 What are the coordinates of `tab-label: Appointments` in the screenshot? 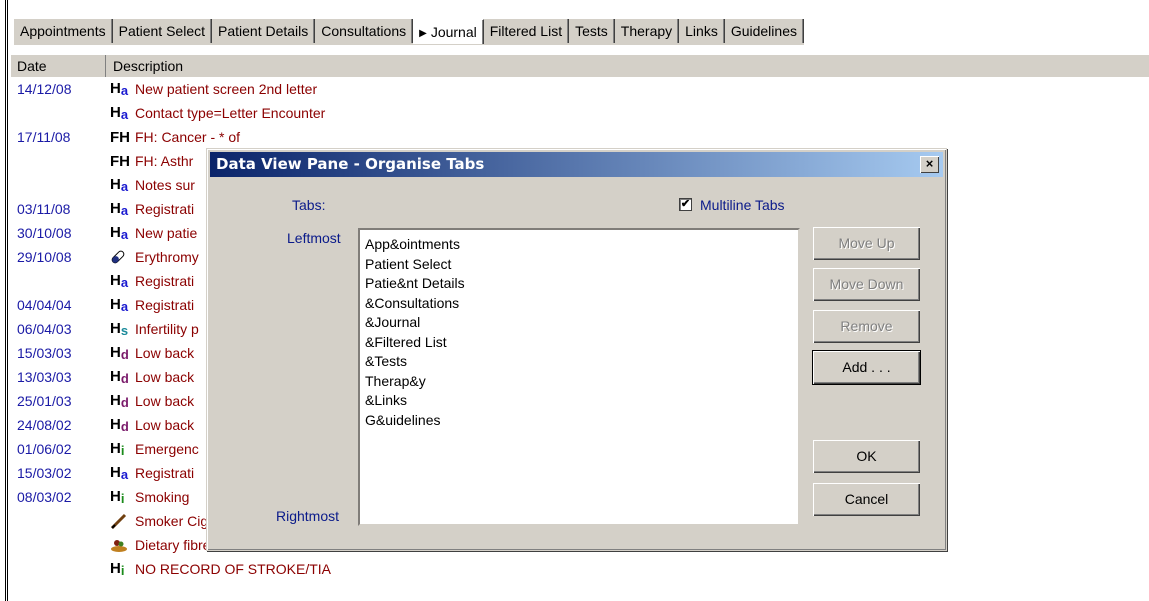 It's located at (63, 31).